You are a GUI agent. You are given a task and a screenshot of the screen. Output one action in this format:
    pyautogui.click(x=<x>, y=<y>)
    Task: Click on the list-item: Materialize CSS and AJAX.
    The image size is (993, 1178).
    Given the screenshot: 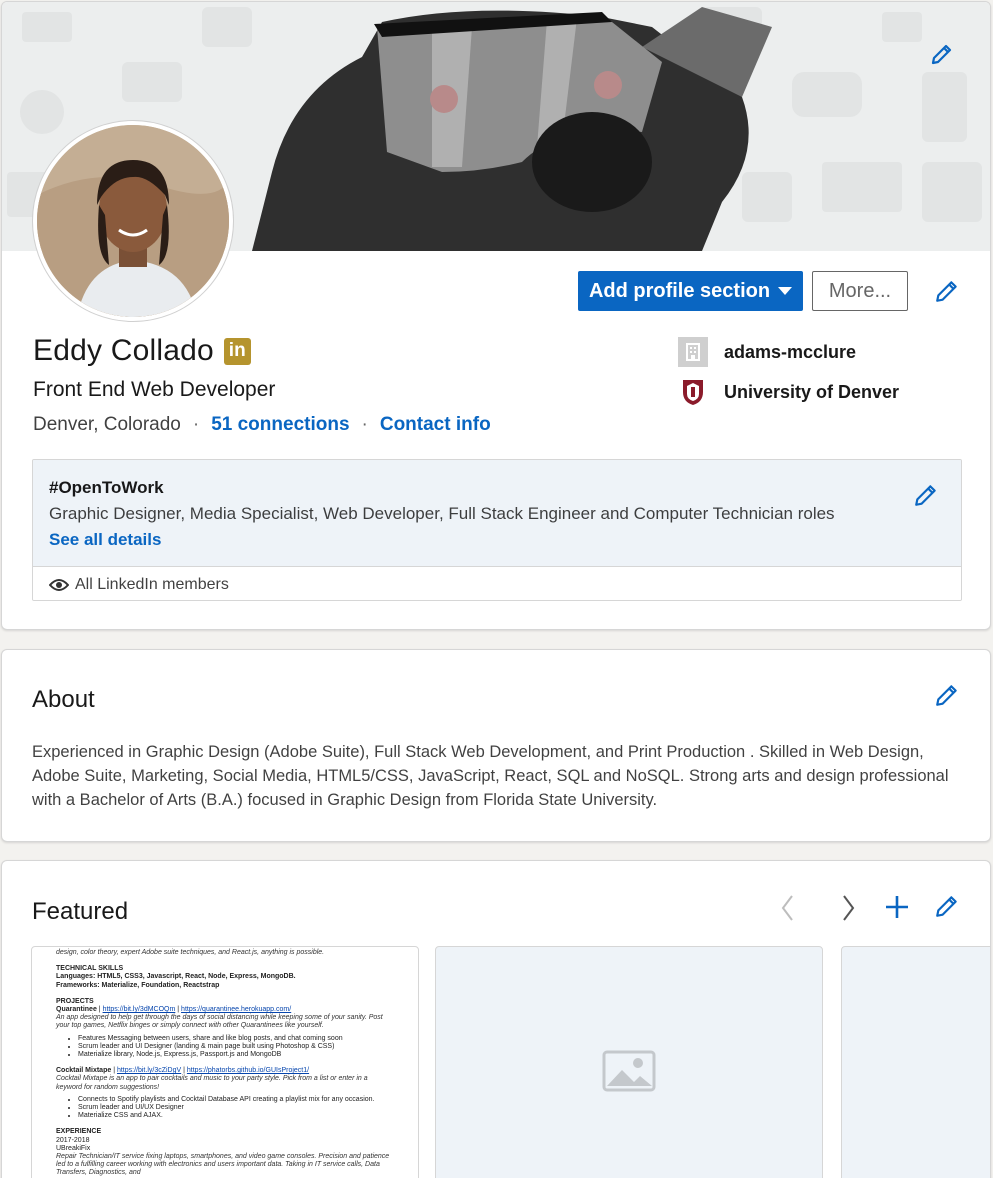 What is the action you would take?
    pyautogui.click(x=236, y=1116)
    